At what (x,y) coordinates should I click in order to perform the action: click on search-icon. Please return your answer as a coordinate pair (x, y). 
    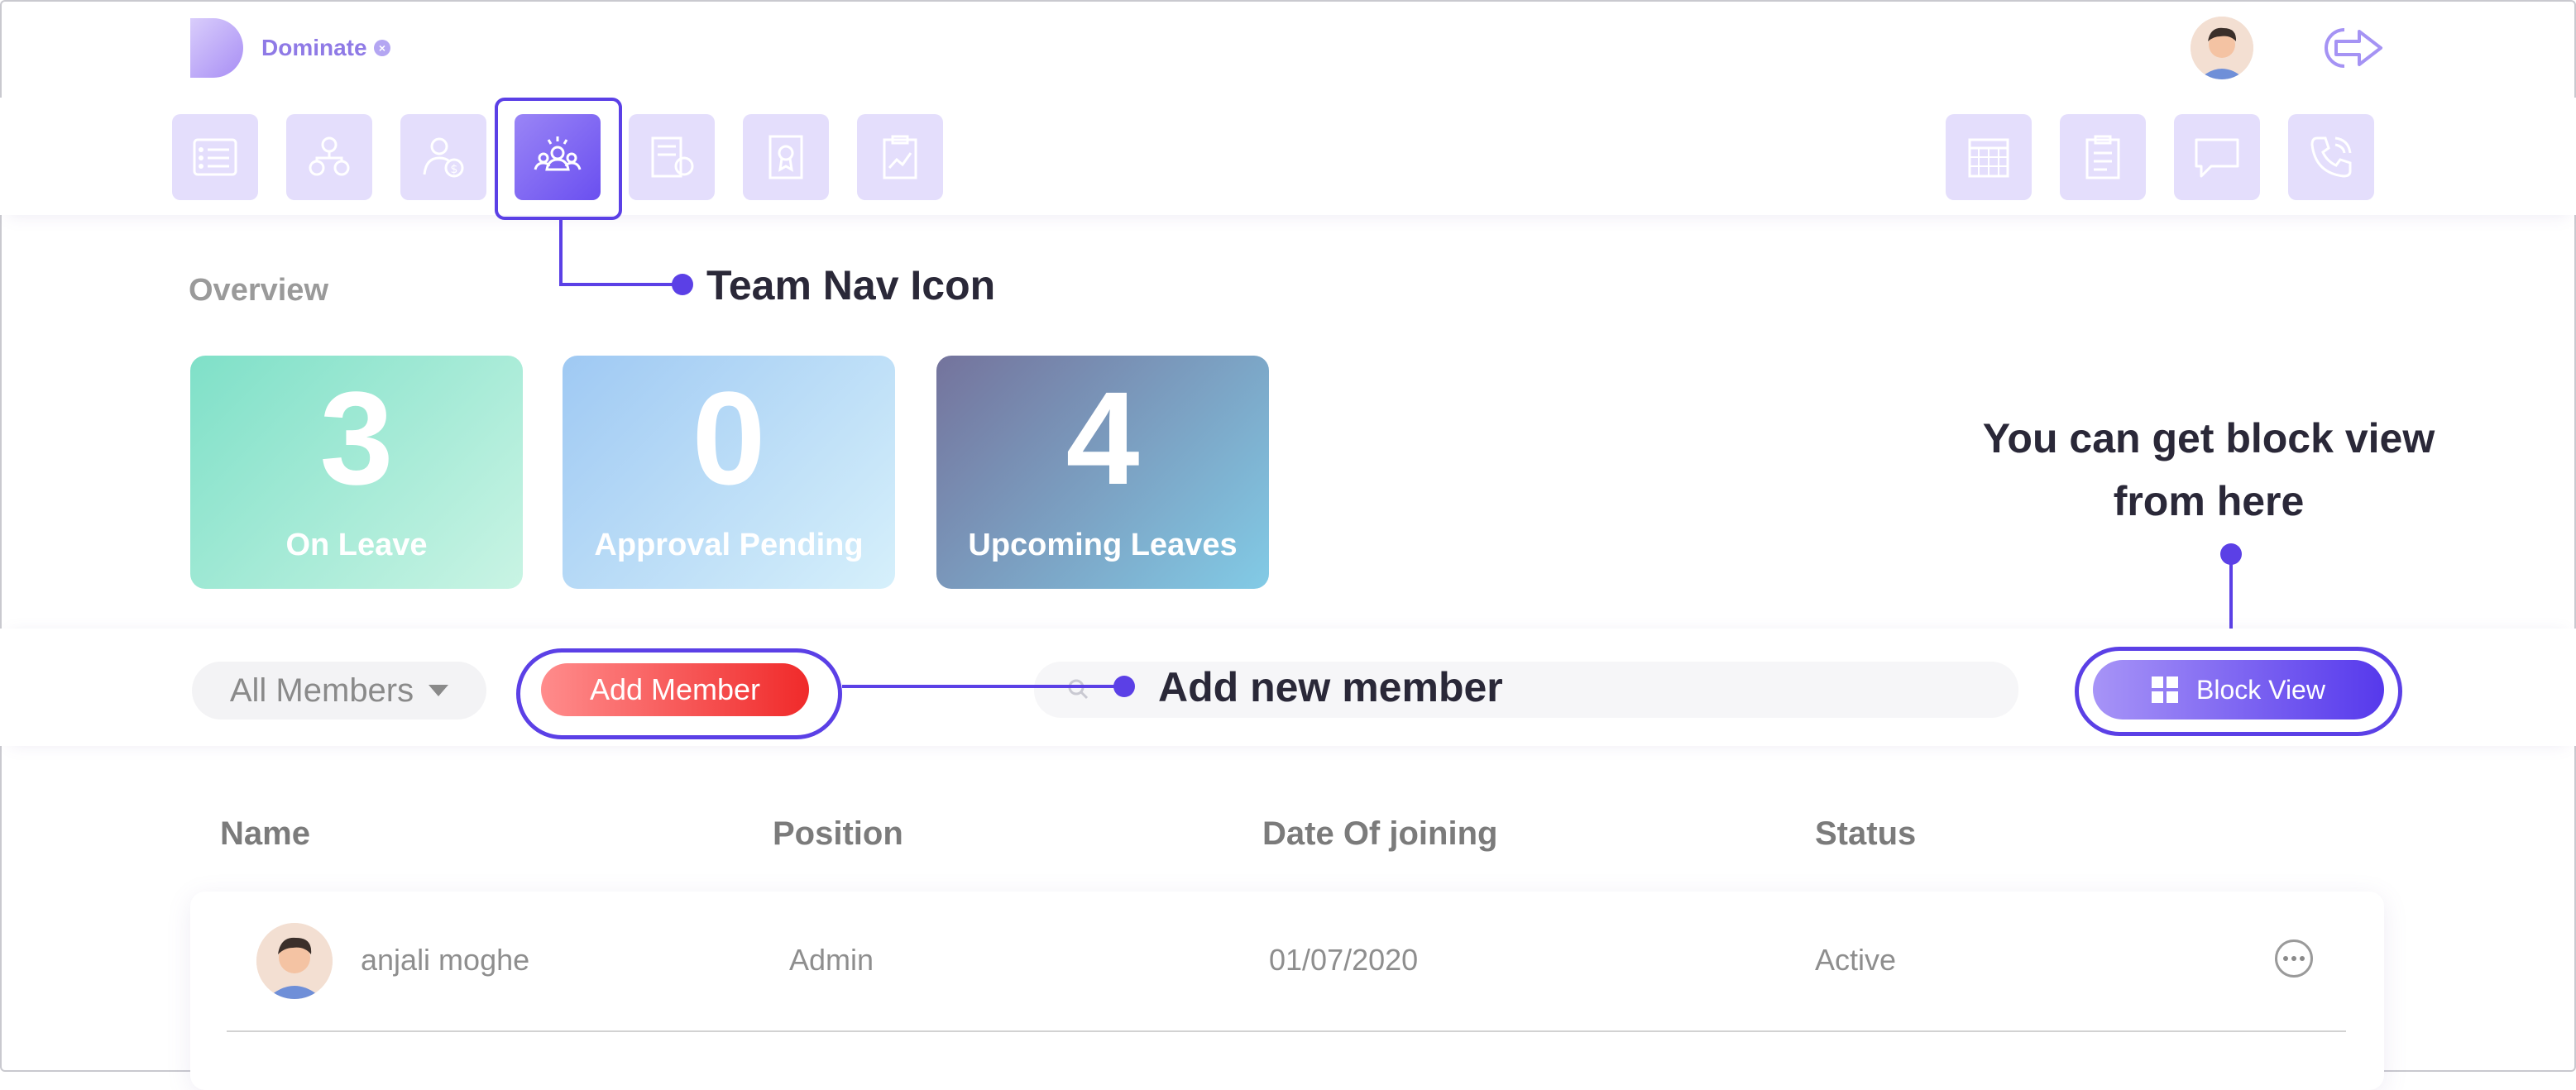
    Looking at the image, I should click on (1078, 689).